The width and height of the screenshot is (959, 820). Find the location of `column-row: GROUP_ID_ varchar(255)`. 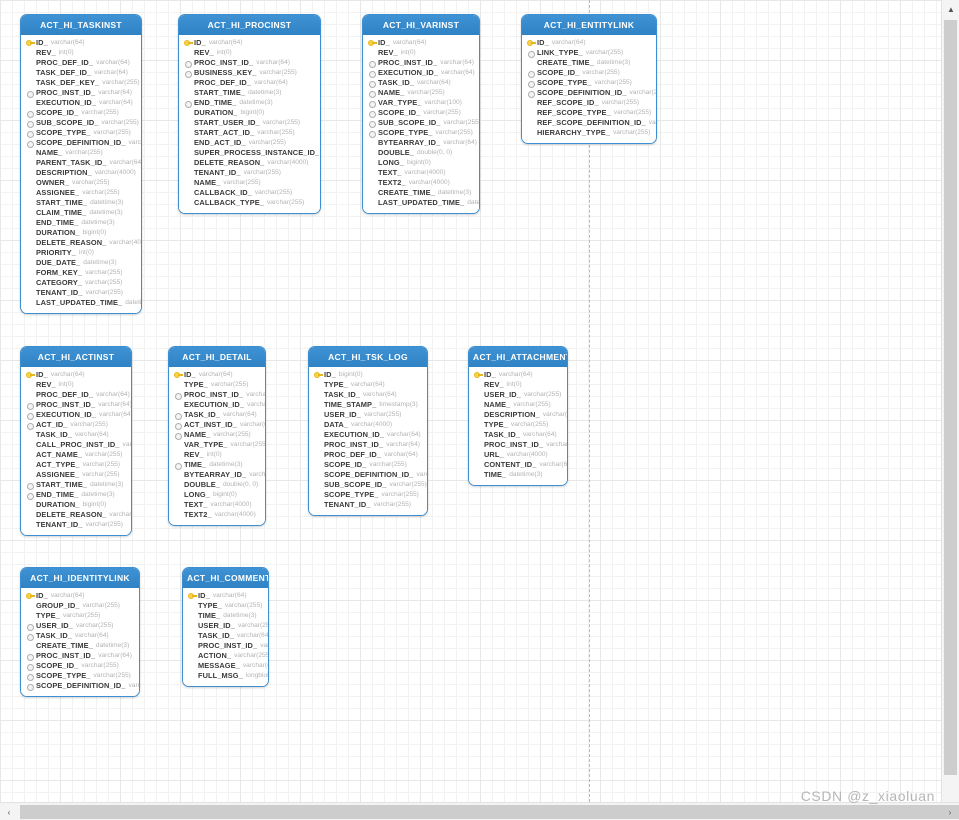

column-row: GROUP_ID_ varchar(255) is located at coordinates (80, 606).